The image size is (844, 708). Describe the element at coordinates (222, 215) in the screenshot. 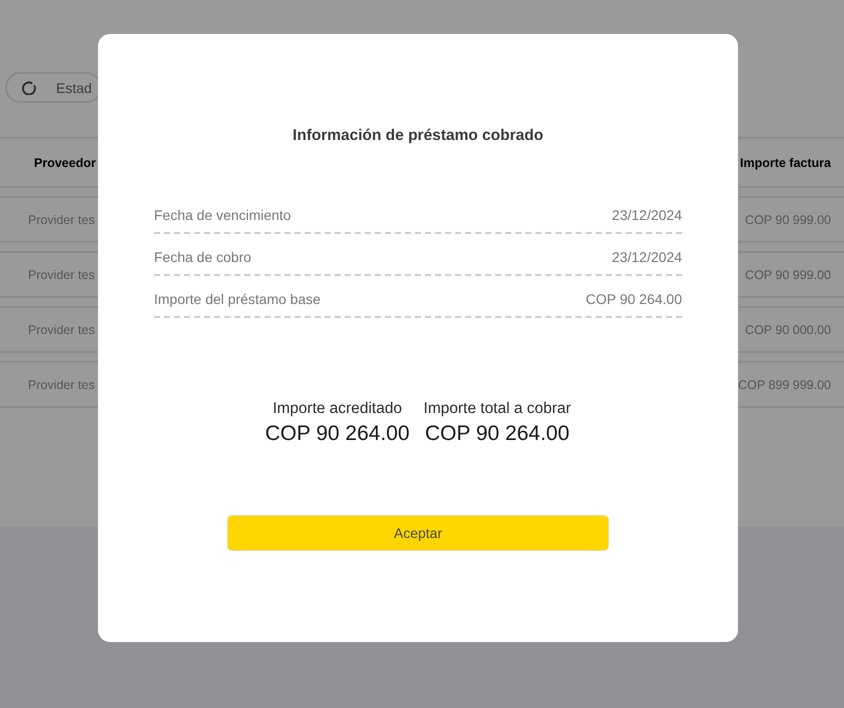

I see `detail-label: Fecha de vencimiento` at that location.